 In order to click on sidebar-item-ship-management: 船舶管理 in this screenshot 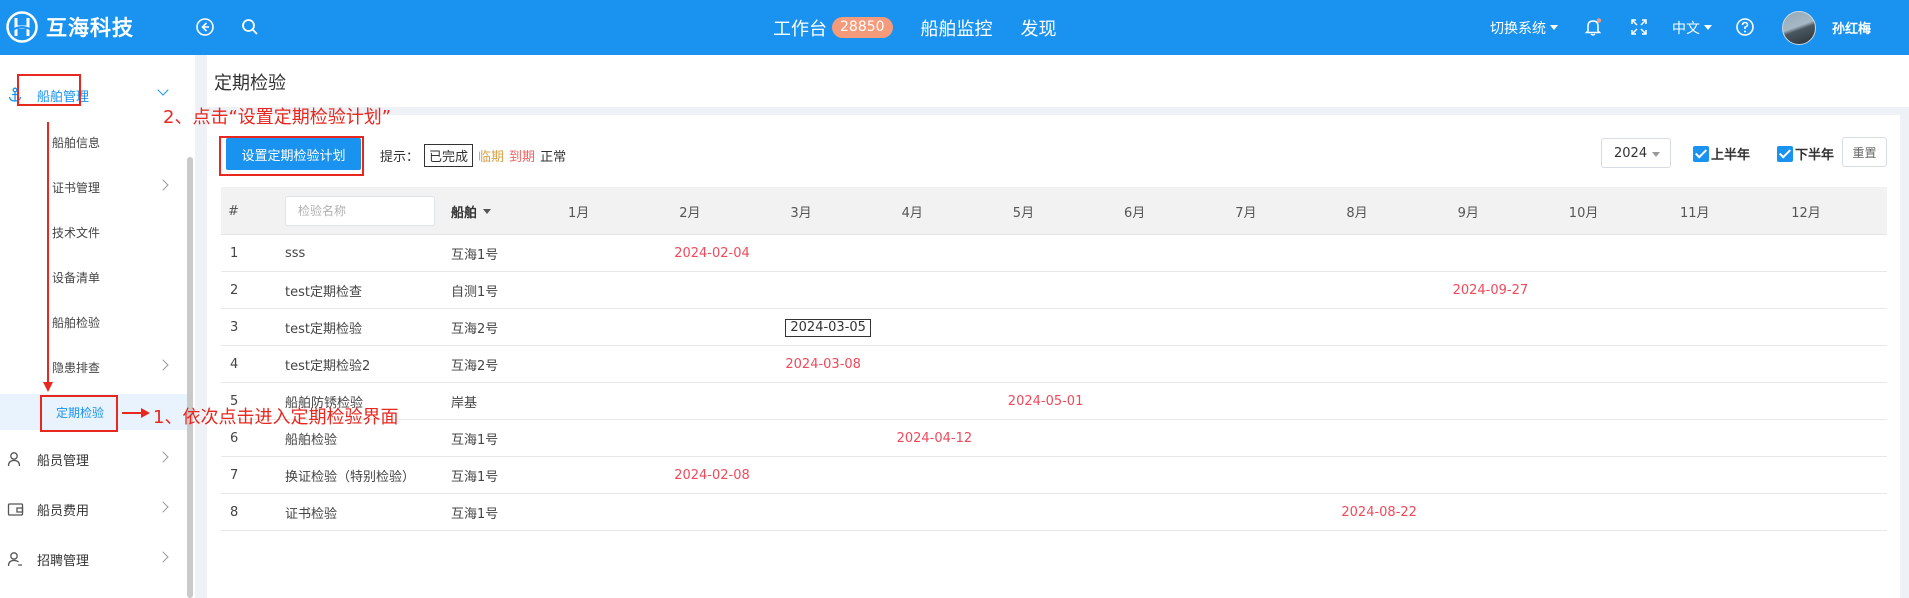, I will do `click(93, 95)`.